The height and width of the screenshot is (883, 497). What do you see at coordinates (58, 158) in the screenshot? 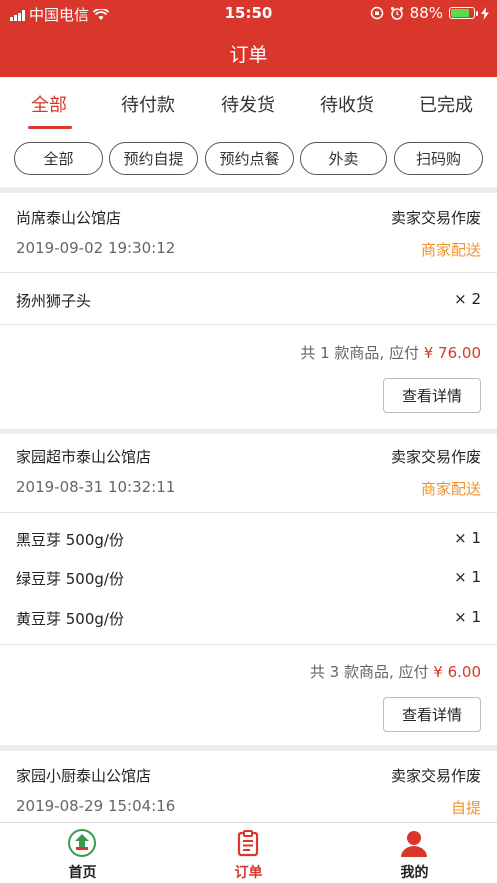
I see `chip-all: 全部` at bounding box center [58, 158].